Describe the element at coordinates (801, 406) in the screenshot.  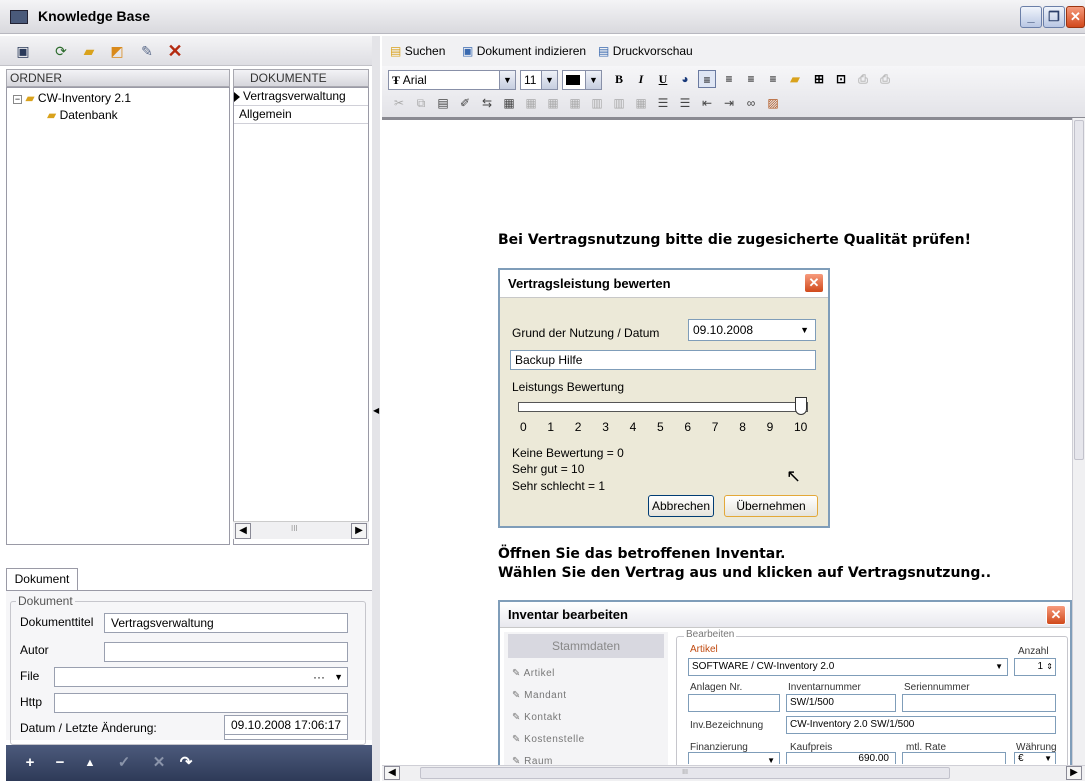
I see `slider-thumb` at that location.